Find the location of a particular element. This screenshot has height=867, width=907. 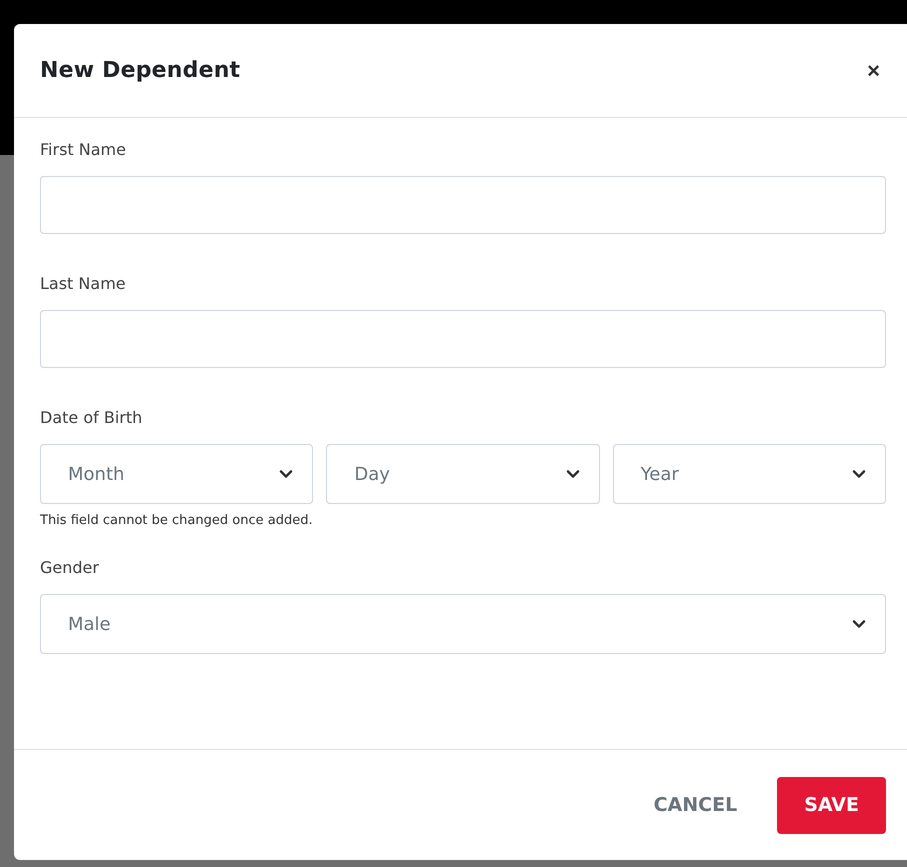

dropdown: Day is located at coordinates (463, 474).